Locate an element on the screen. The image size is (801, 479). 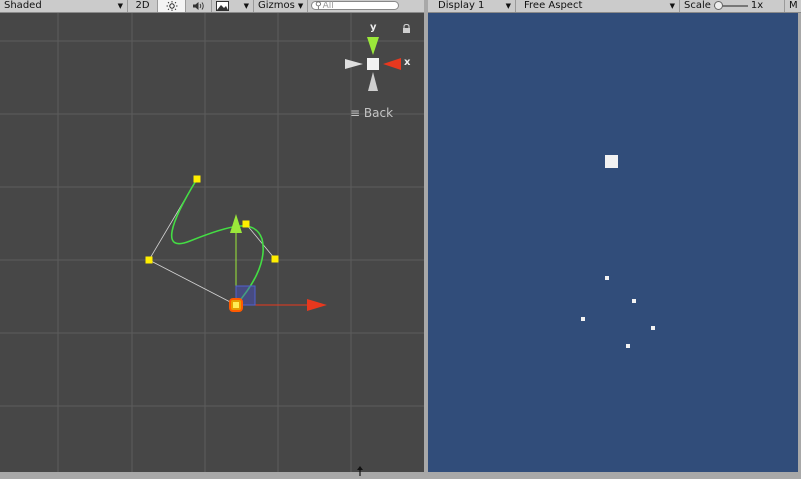
aspect-label: Free Aspect is located at coordinates (553, 5).